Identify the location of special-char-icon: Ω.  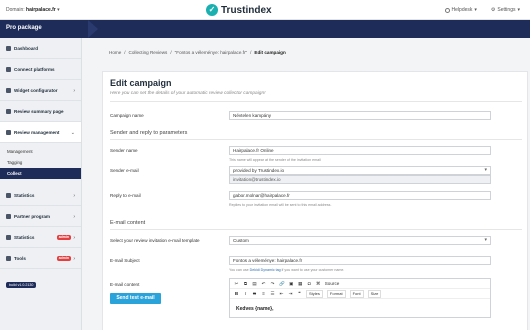
(309, 283).